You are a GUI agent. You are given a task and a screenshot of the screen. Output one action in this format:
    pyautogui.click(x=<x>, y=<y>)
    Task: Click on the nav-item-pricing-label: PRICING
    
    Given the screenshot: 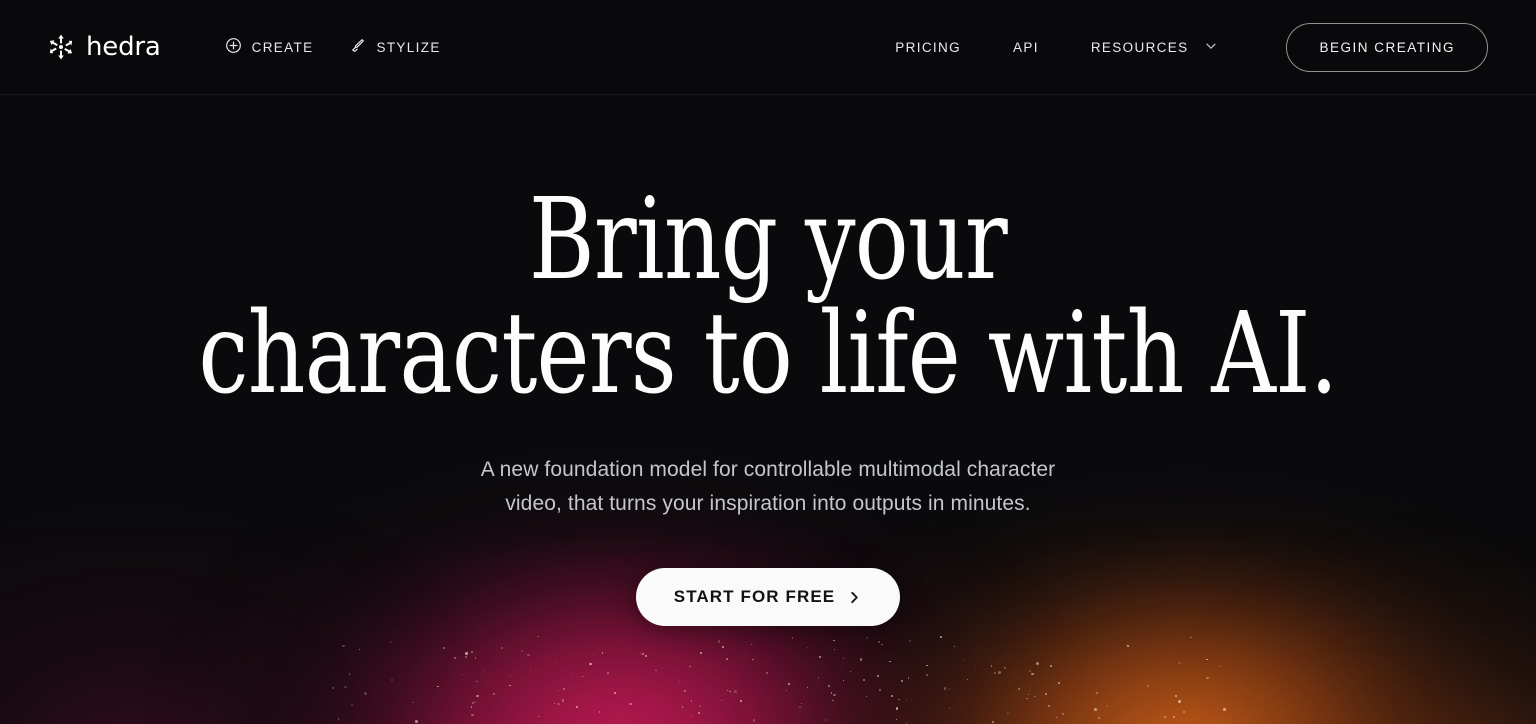 What is the action you would take?
    pyautogui.click(x=928, y=47)
    